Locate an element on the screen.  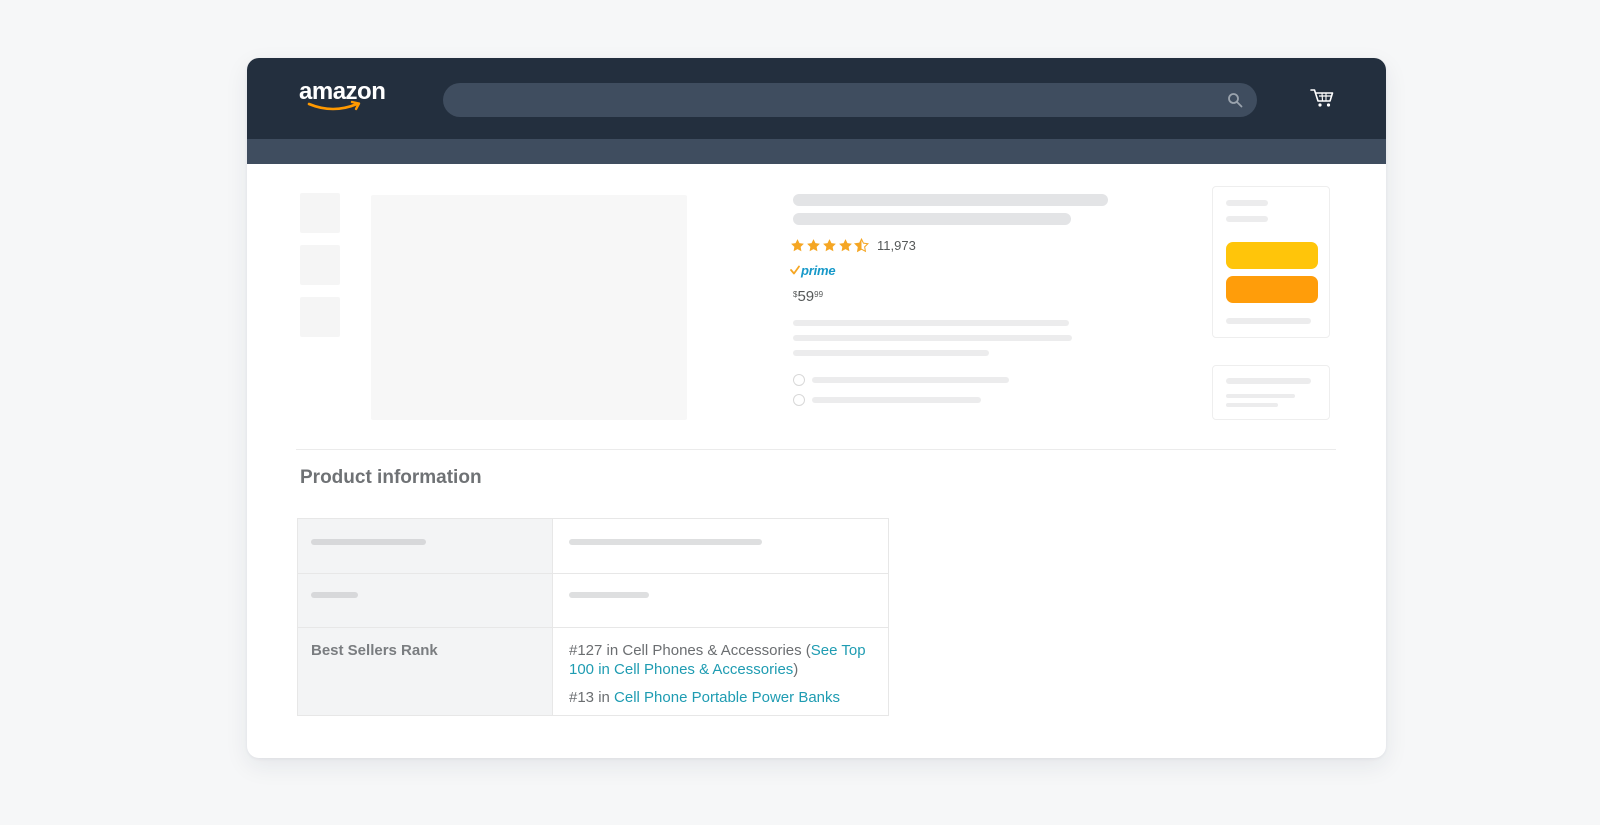
secondary-offer-box is located at coordinates (1271, 392).